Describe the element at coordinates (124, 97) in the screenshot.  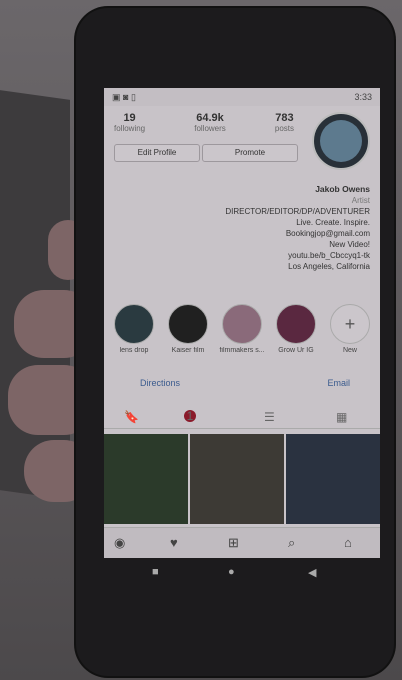
I see `status-icons: ▣ ◙ ▯` at that location.